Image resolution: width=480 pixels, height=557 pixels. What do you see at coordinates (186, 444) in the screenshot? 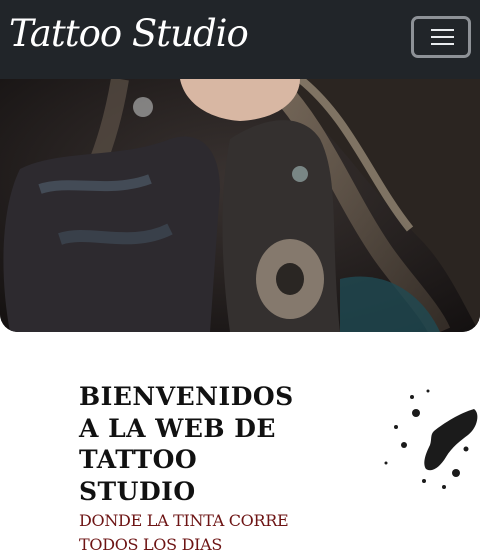
I see `welcome-title: BIENVENIDOS A LA WEB DE TATTOO STUDIO` at bounding box center [186, 444].